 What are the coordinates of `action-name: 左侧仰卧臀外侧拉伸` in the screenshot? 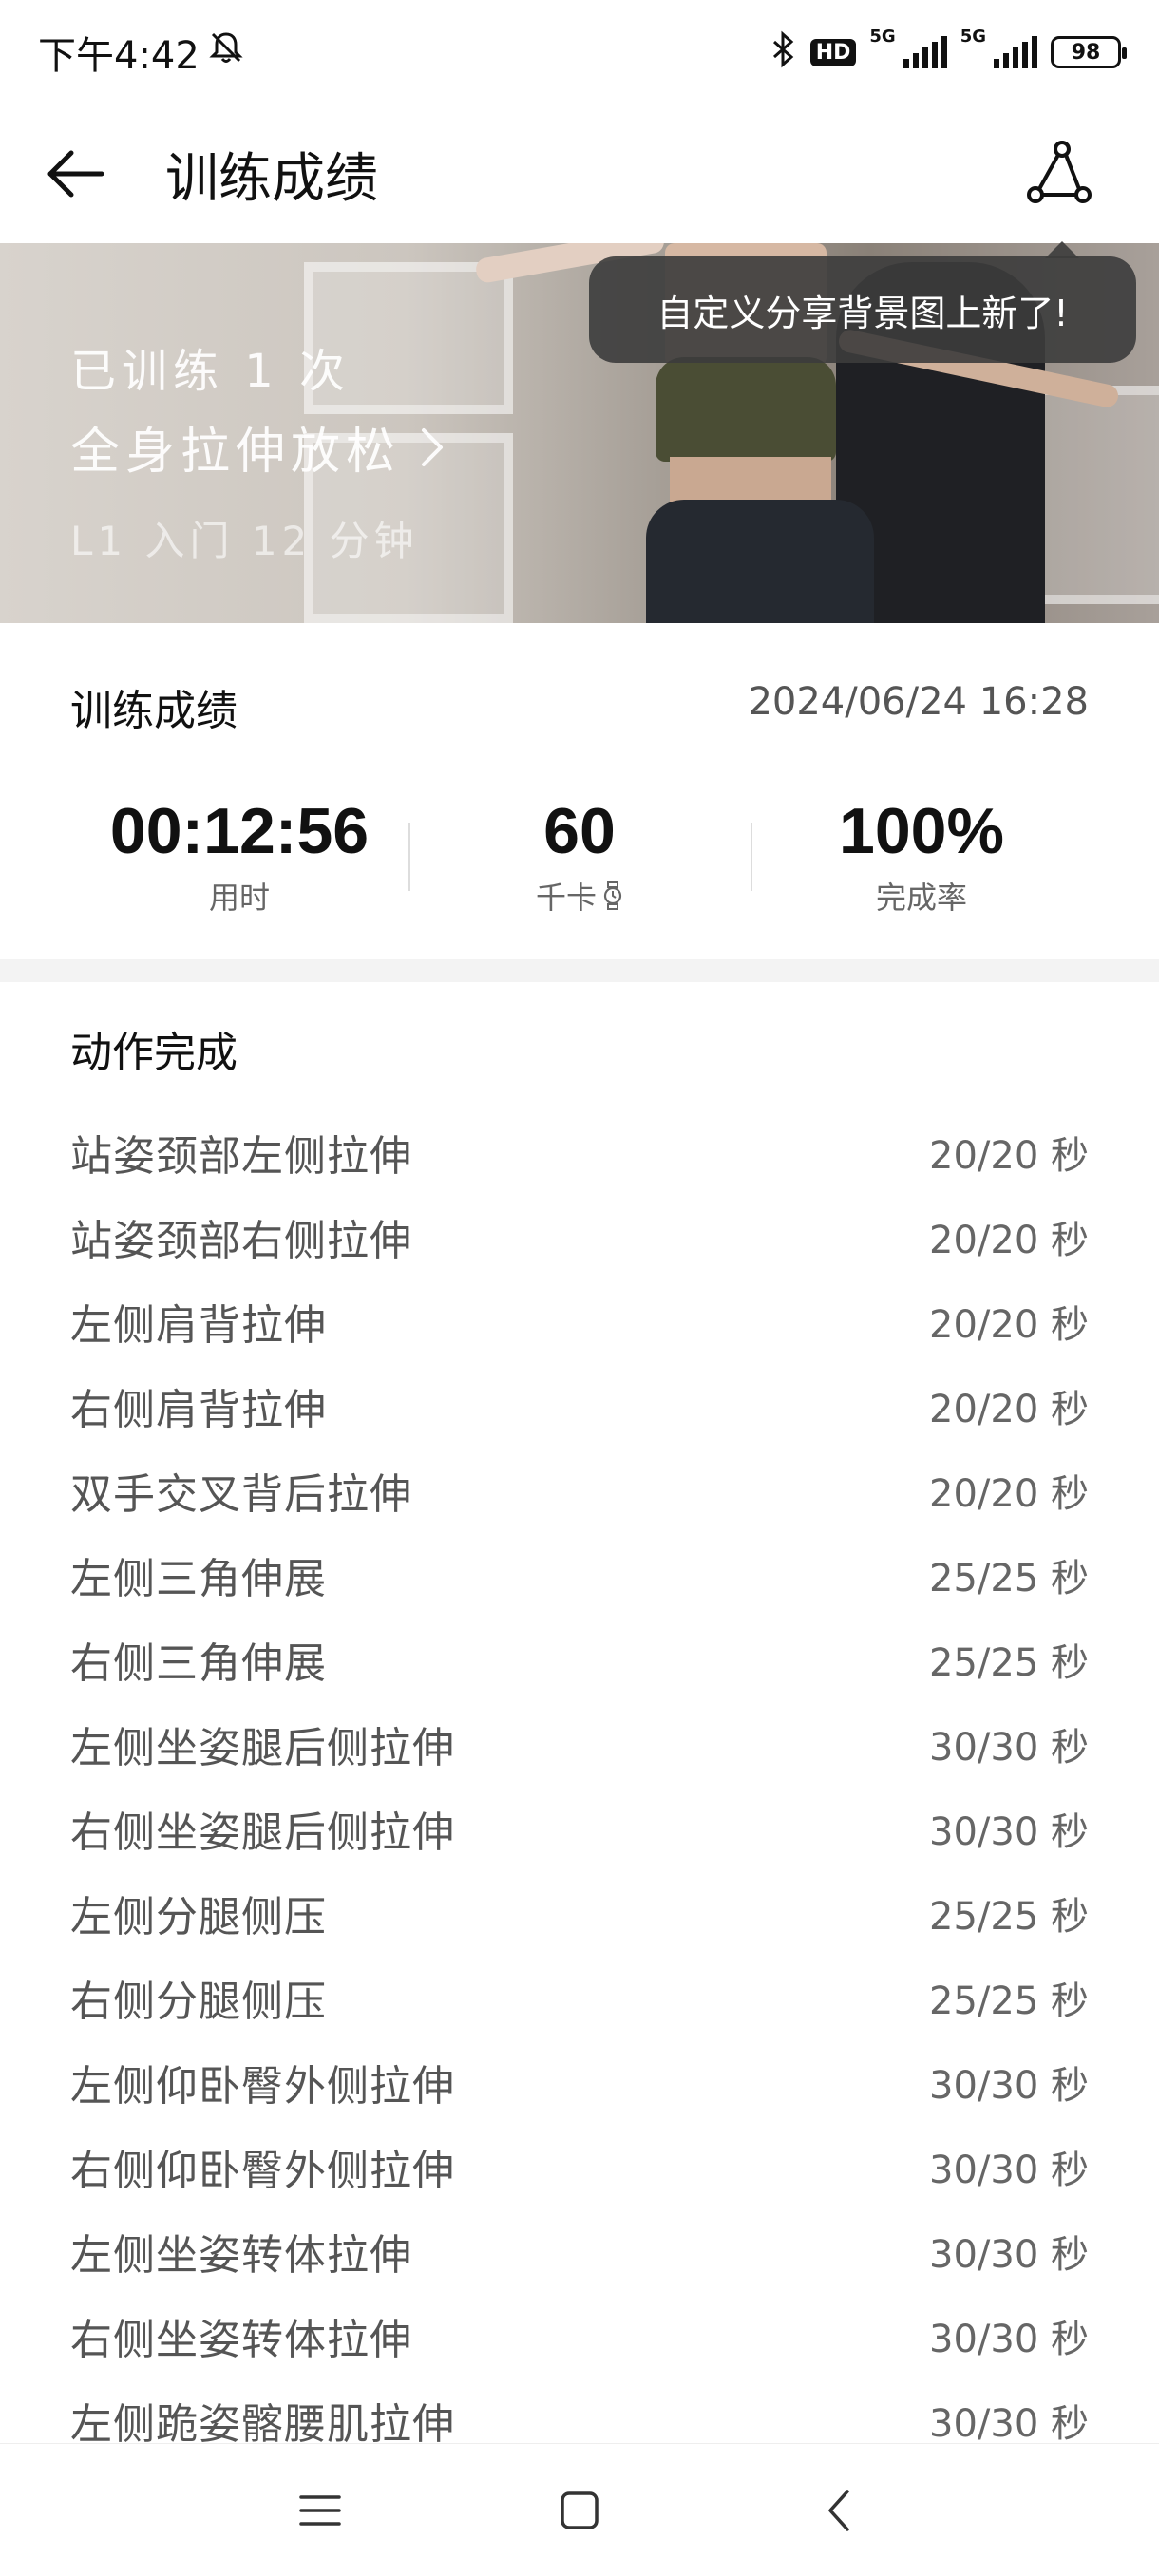 It's located at (262, 2086).